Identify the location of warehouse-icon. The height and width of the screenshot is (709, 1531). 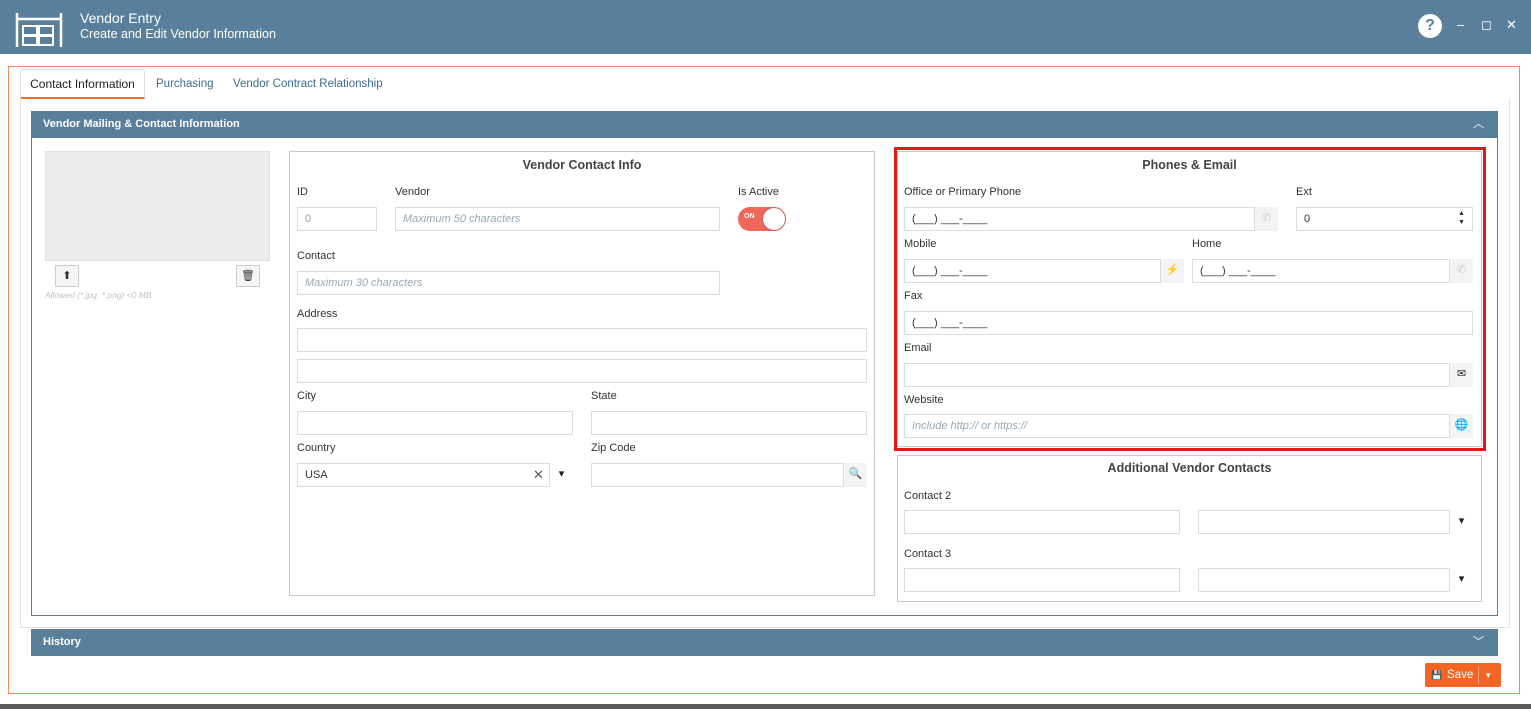
(39, 30).